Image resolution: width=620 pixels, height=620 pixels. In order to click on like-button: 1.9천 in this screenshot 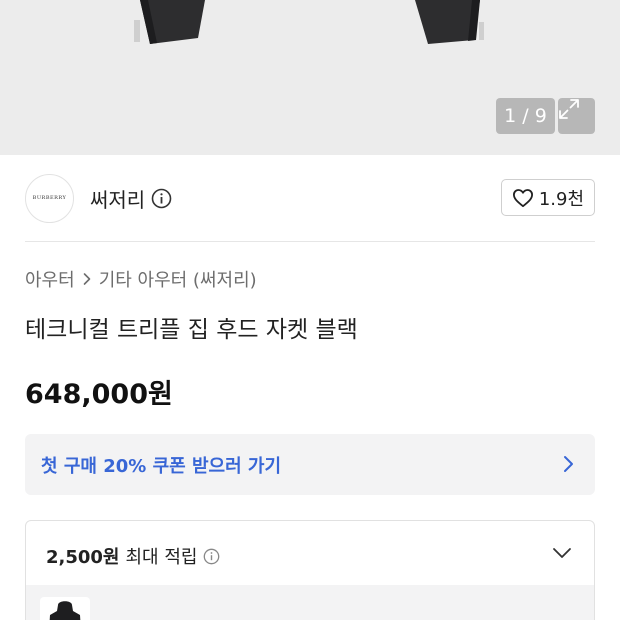, I will do `click(547, 197)`.